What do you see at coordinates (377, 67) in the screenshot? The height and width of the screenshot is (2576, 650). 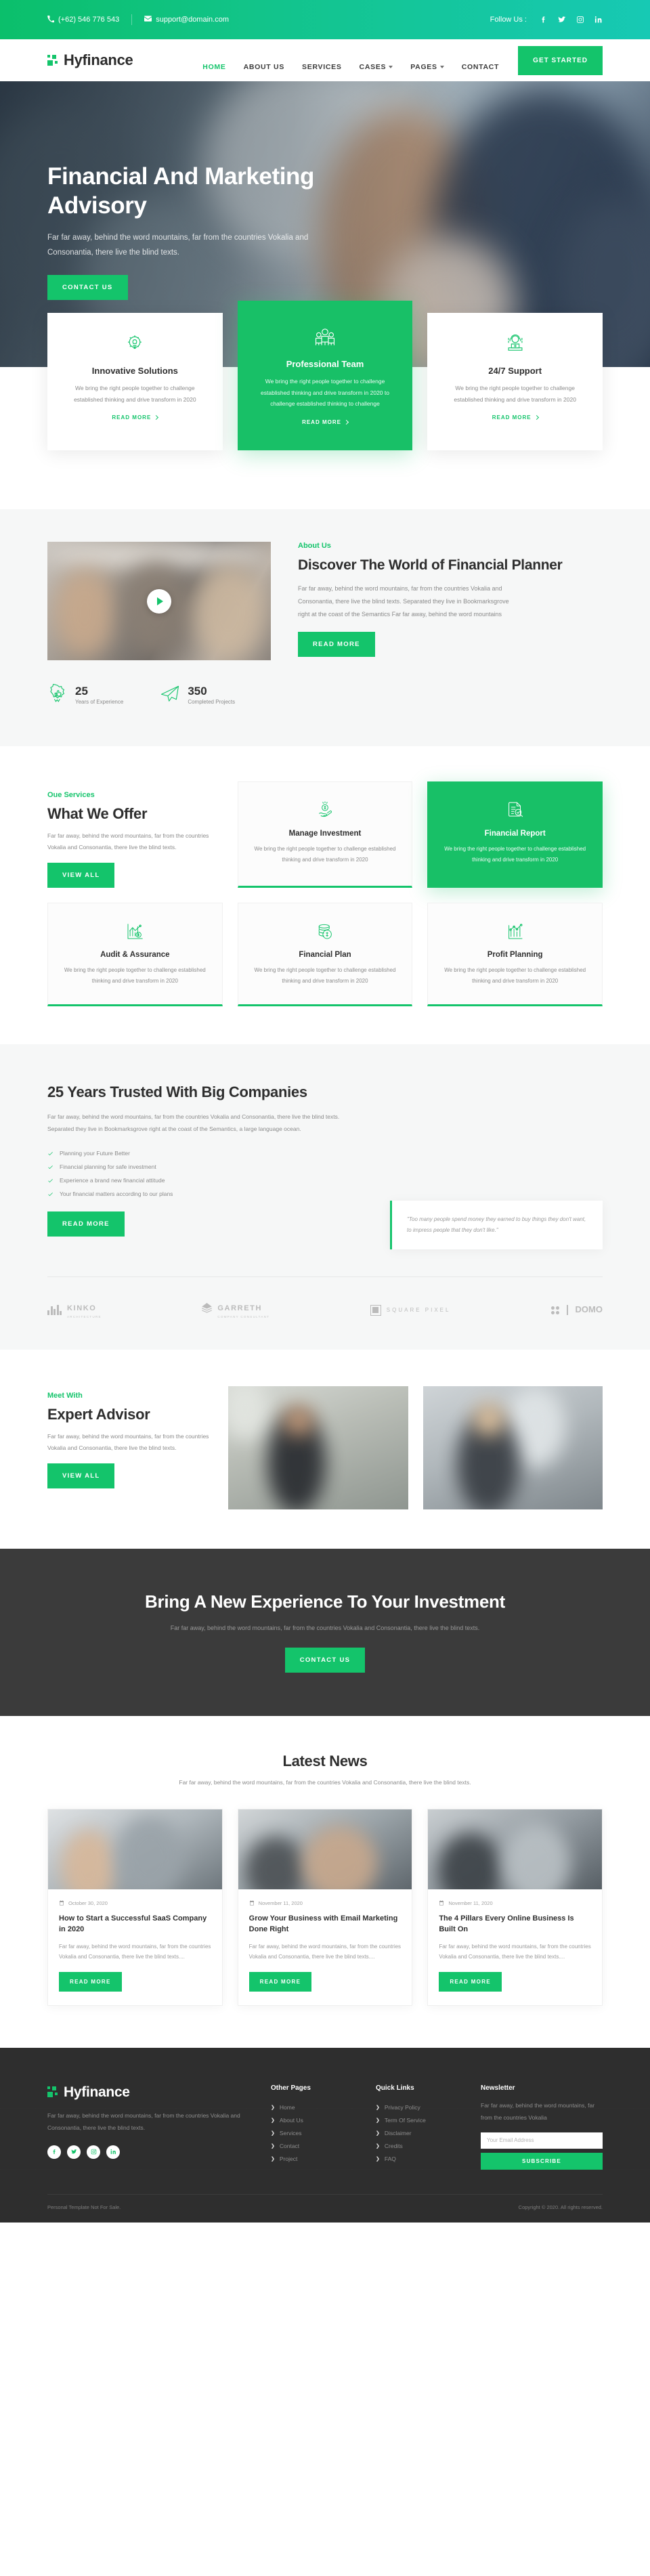 I see `nav-item-cases: CASES` at bounding box center [377, 67].